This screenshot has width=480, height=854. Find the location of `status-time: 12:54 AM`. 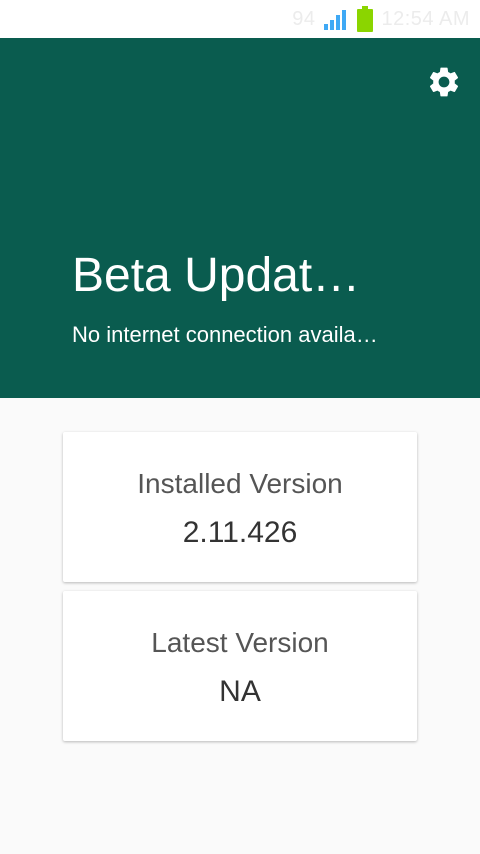

status-time: 12:54 AM is located at coordinates (425, 18).